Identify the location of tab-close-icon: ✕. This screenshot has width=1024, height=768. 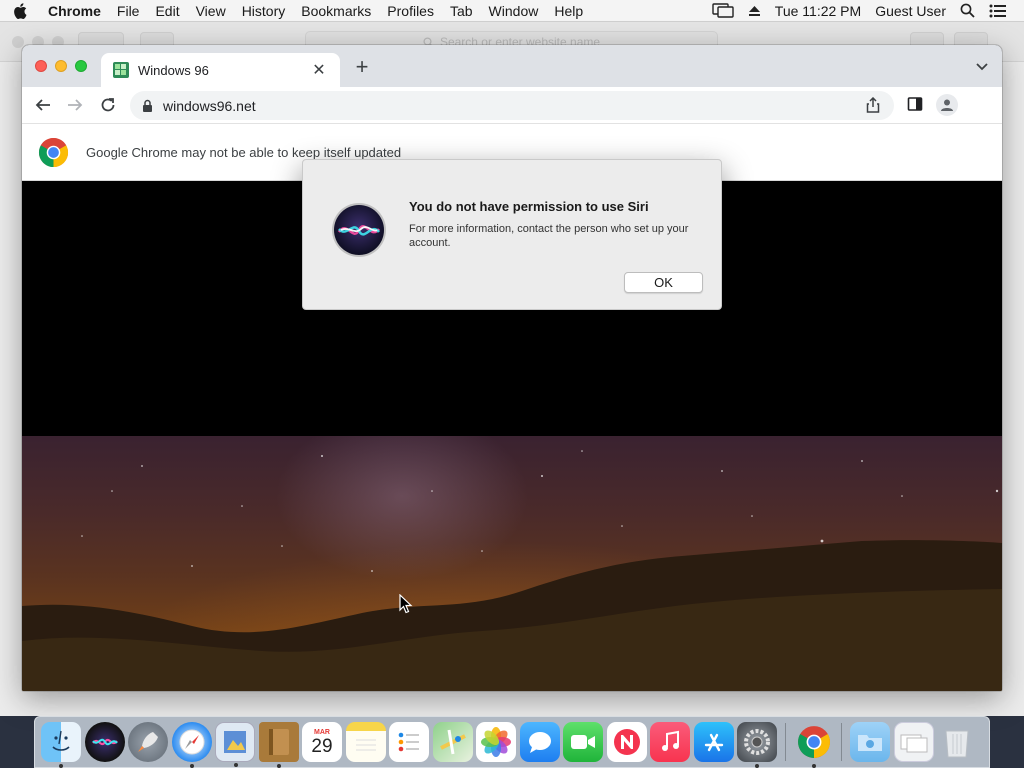
(319, 70).